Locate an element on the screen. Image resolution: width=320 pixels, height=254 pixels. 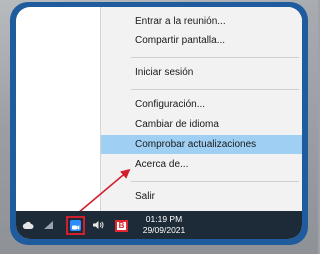
menu-item-sign-in: Iniciar sesión is located at coordinates (201, 72).